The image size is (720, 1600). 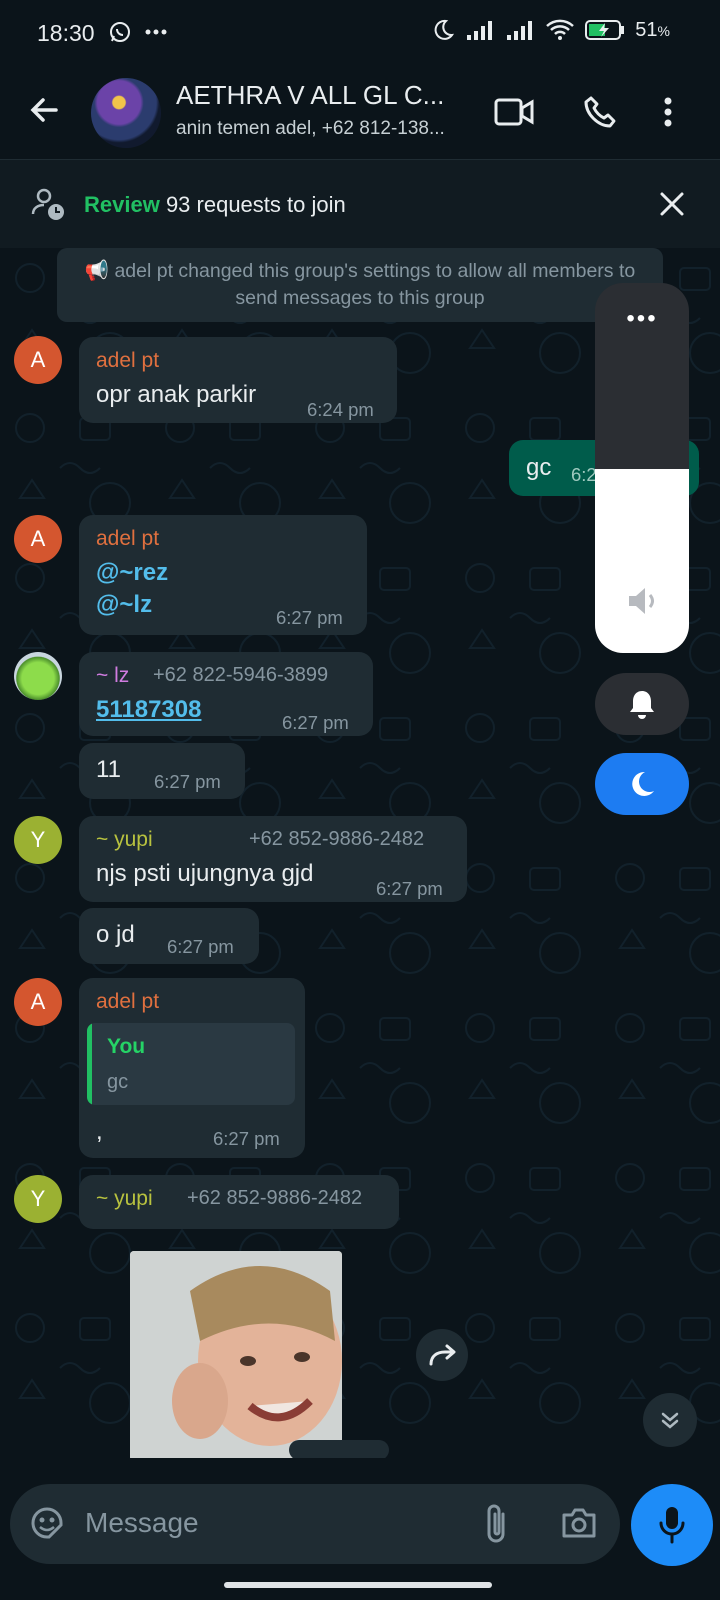 I want to click on message-text: o jd, so click(x=115, y=934).